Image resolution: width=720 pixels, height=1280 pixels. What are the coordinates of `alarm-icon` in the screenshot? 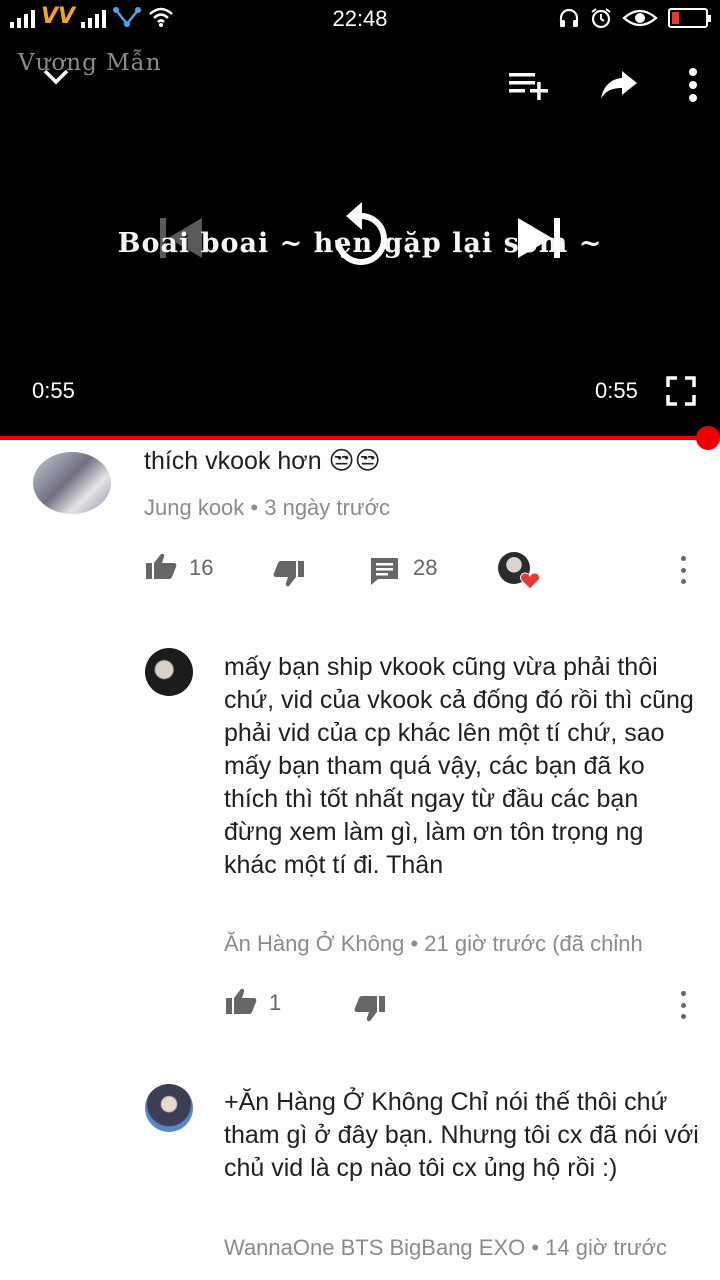 It's located at (601, 18).